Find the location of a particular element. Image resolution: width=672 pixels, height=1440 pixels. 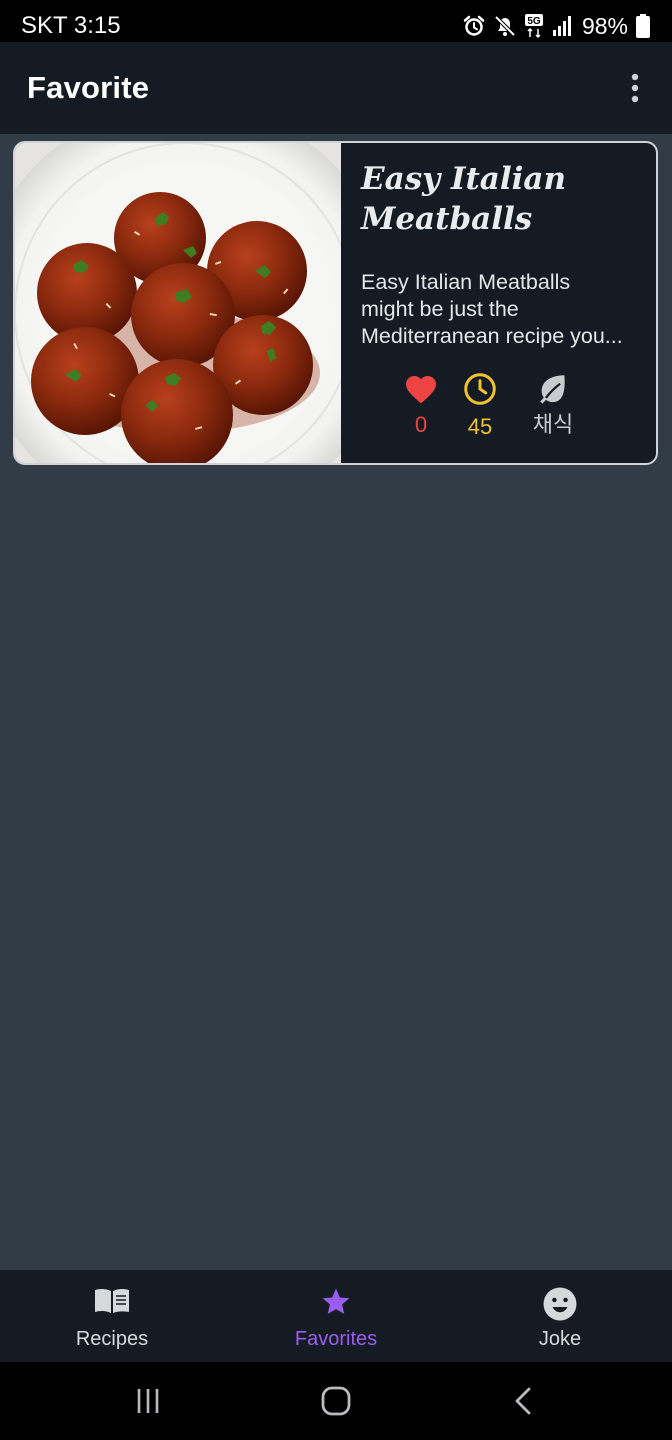

svg-text: 5G is located at coordinates (534, 21).